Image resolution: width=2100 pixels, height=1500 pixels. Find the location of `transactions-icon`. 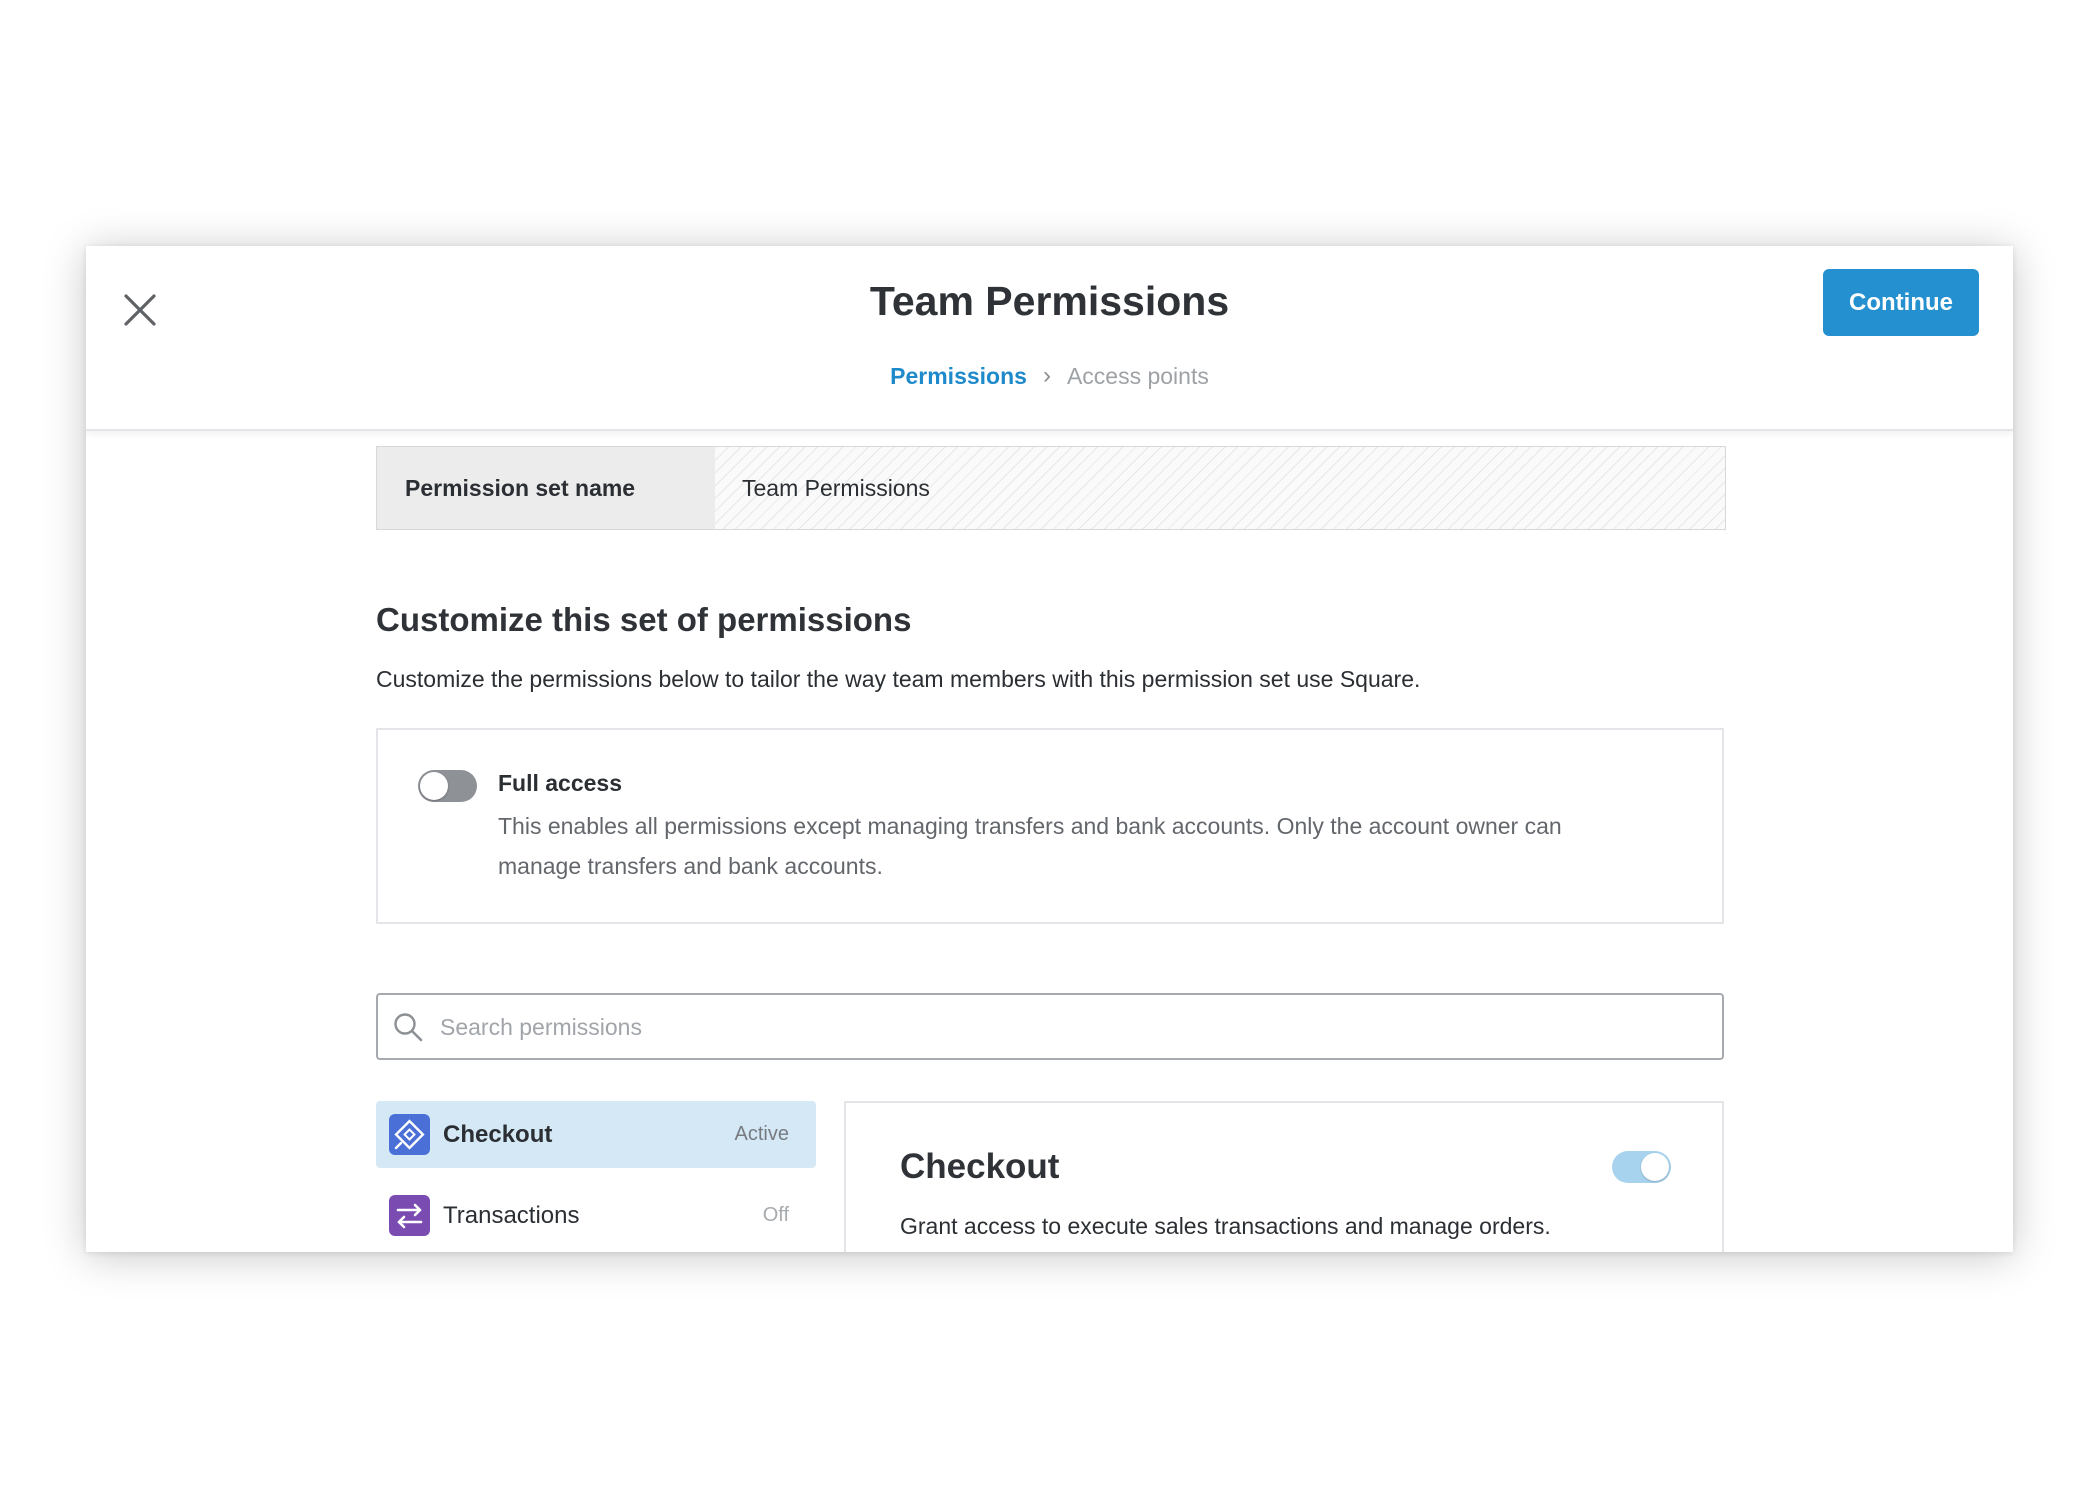

transactions-icon is located at coordinates (409, 1215).